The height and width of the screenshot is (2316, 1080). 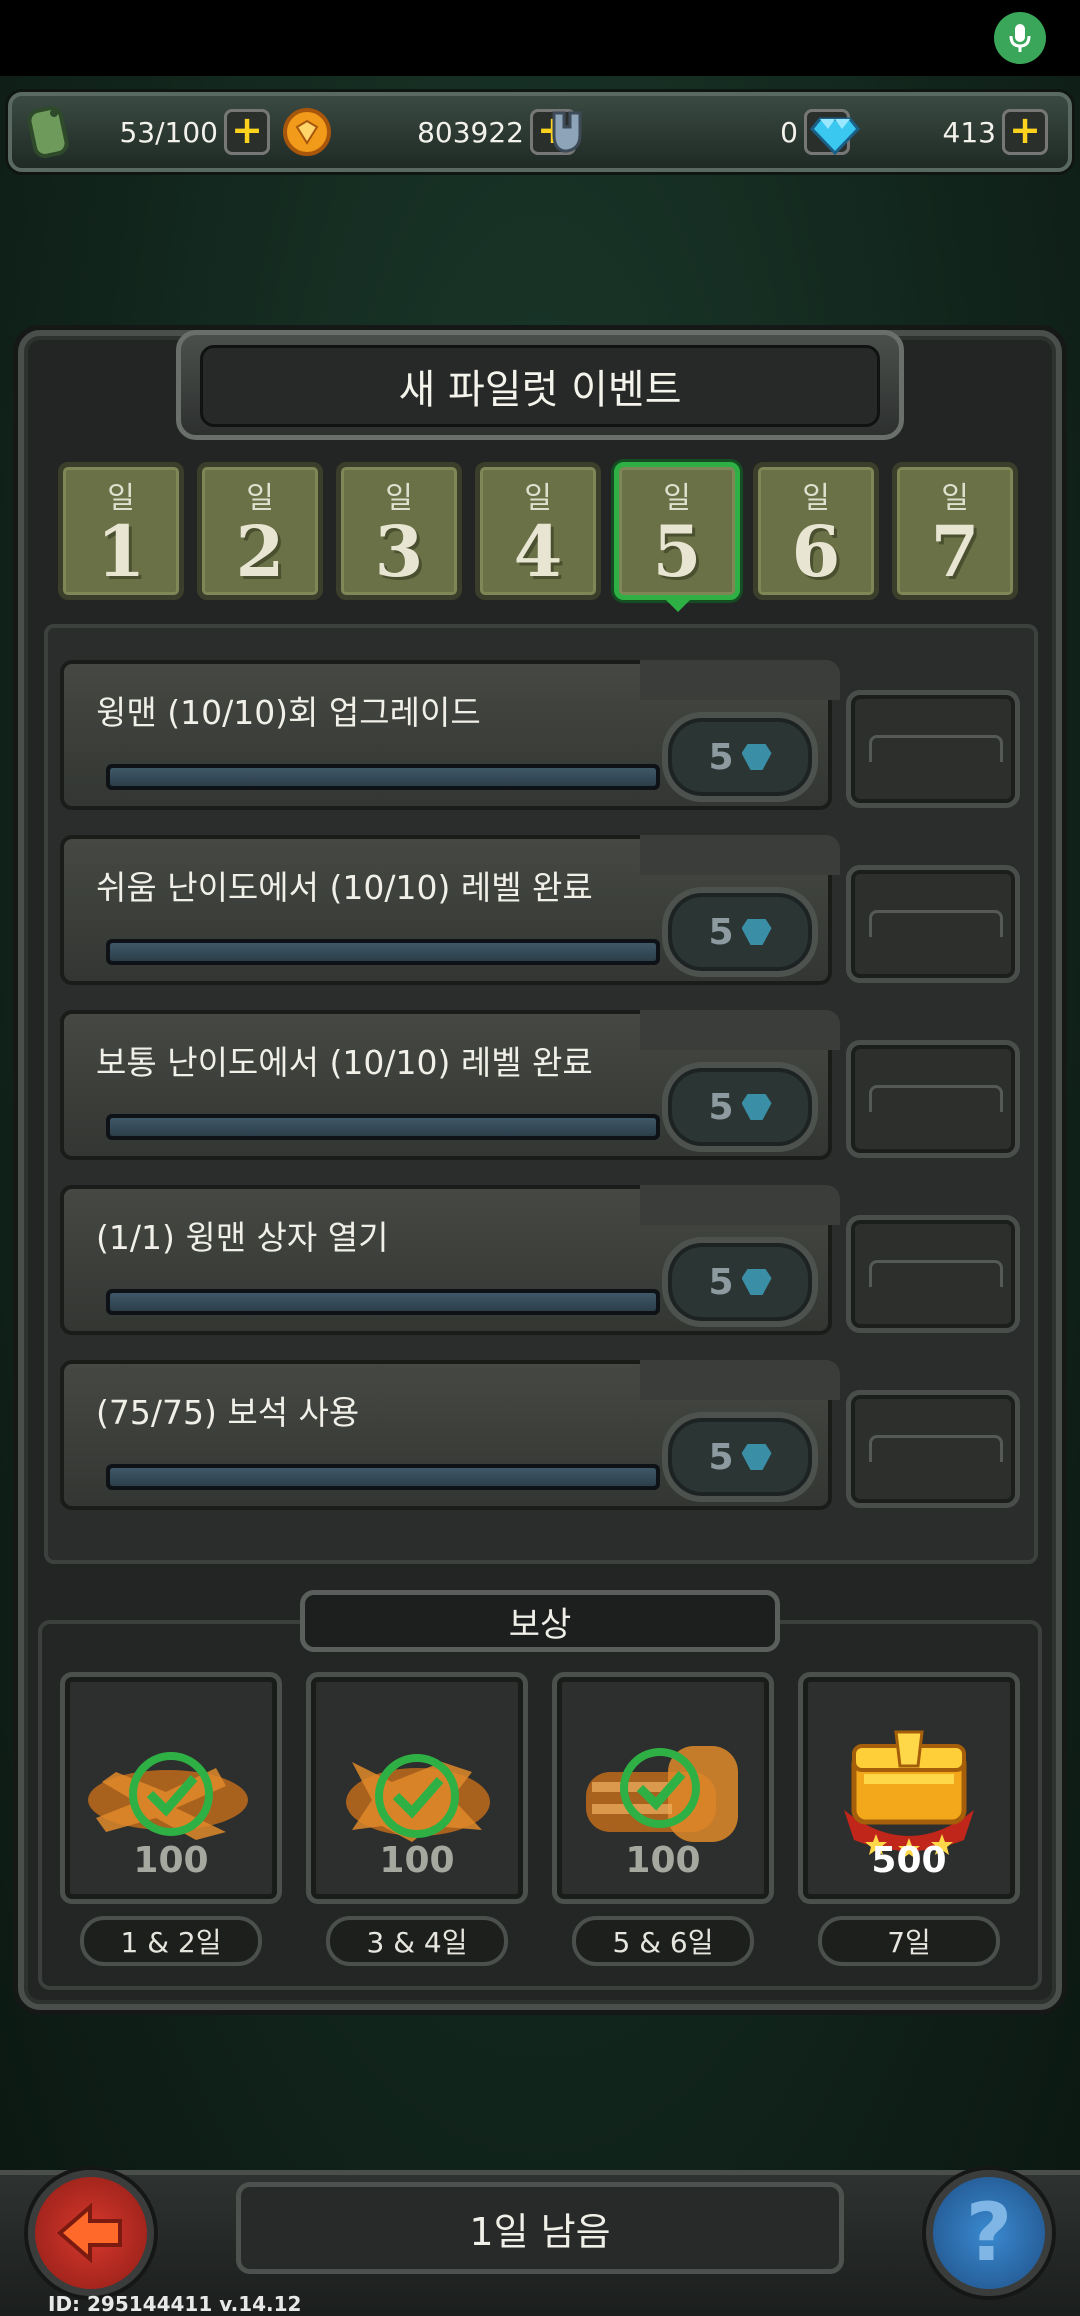 I want to click on gems-slot: 413 +, so click(x=928, y=132).